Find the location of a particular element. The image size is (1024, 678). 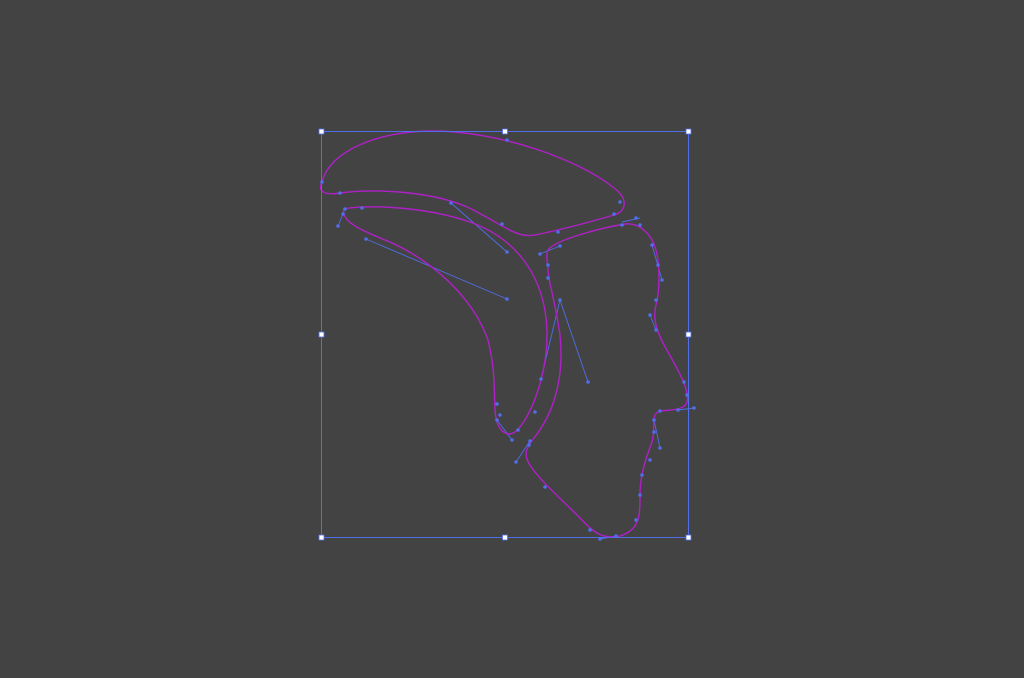

inner-horn-path is located at coordinates (445, 320).